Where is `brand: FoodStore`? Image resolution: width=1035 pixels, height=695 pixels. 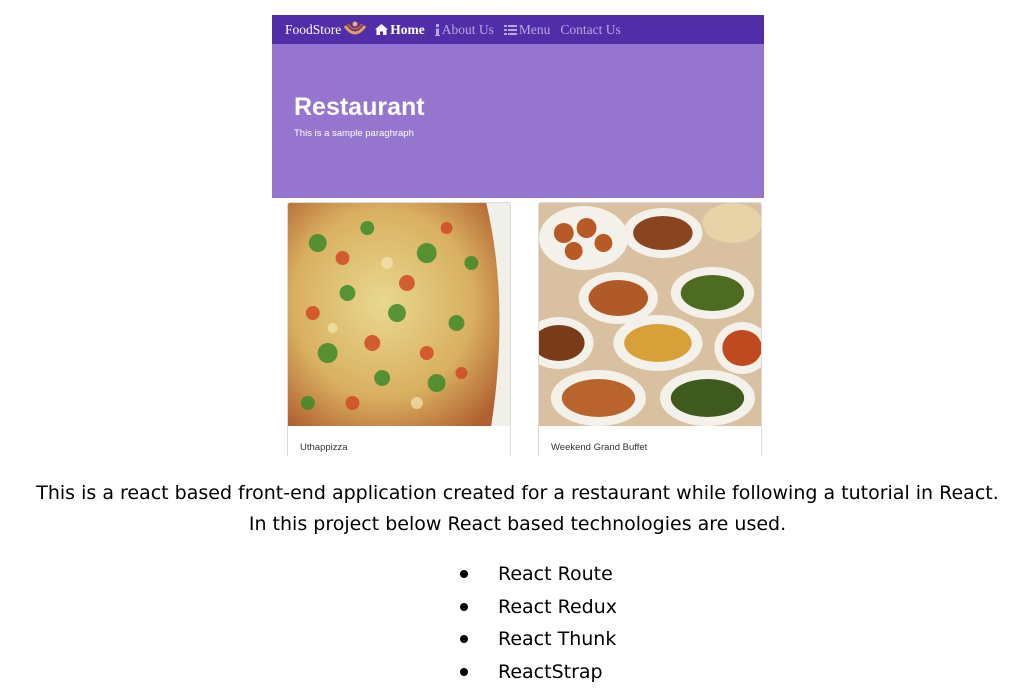
brand: FoodStore is located at coordinates (326, 29).